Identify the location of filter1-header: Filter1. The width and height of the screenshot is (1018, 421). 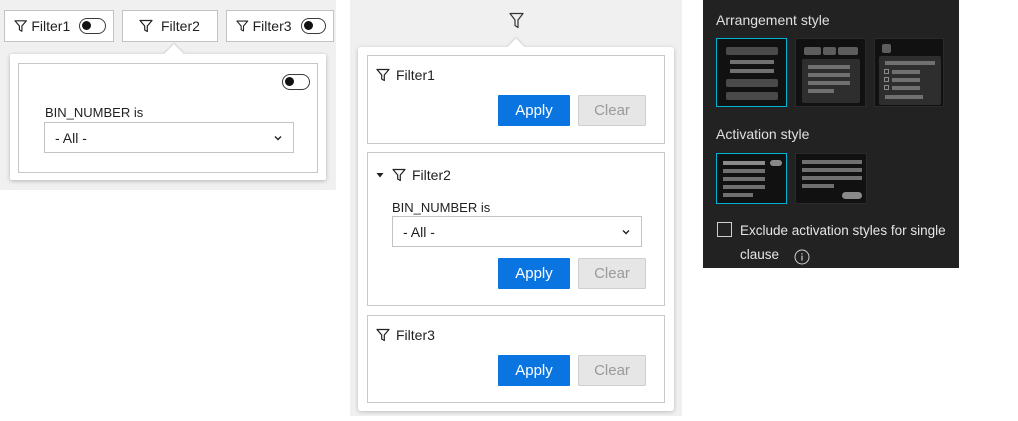
(405, 75).